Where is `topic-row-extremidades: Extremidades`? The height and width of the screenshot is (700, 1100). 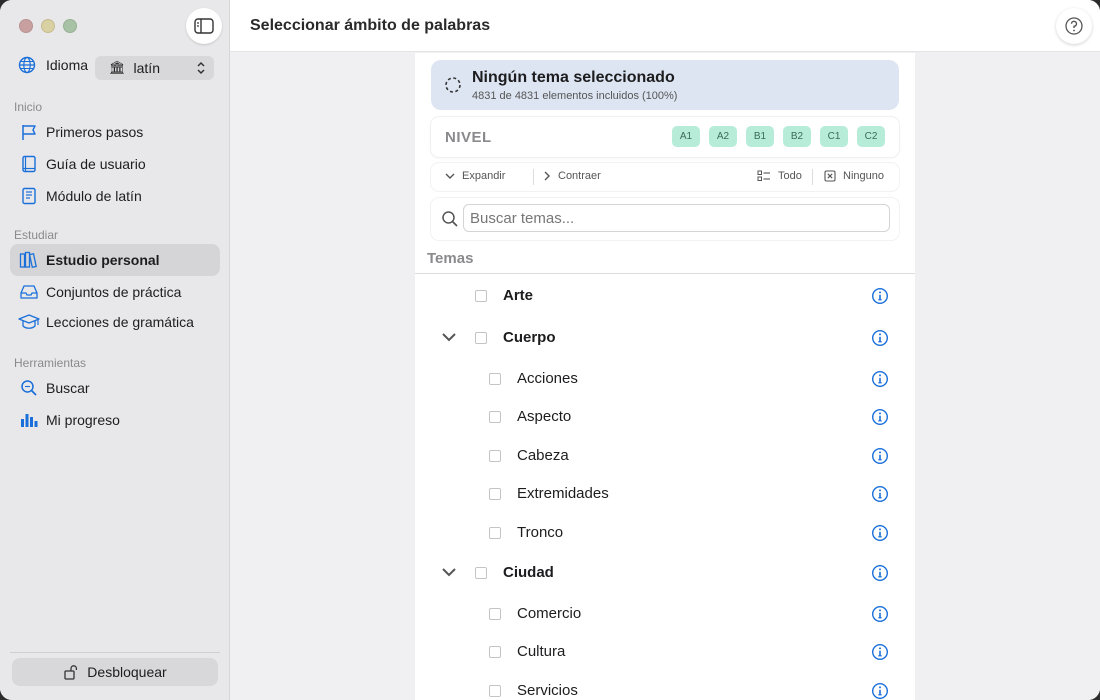 topic-row-extremidades: Extremidades is located at coordinates (665, 494).